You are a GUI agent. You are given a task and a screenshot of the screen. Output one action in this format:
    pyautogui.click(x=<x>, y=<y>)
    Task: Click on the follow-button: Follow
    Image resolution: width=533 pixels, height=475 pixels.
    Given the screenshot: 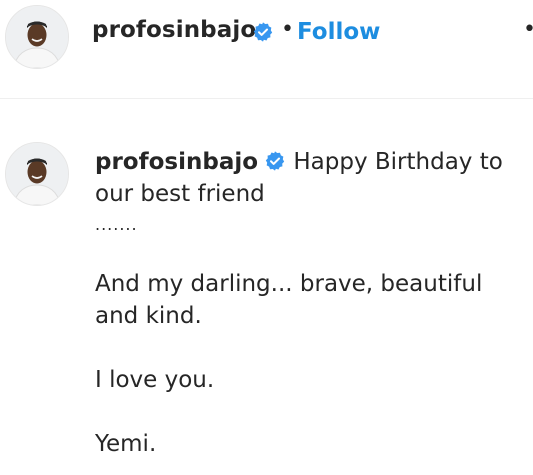 What is the action you would take?
    pyautogui.click(x=338, y=32)
    